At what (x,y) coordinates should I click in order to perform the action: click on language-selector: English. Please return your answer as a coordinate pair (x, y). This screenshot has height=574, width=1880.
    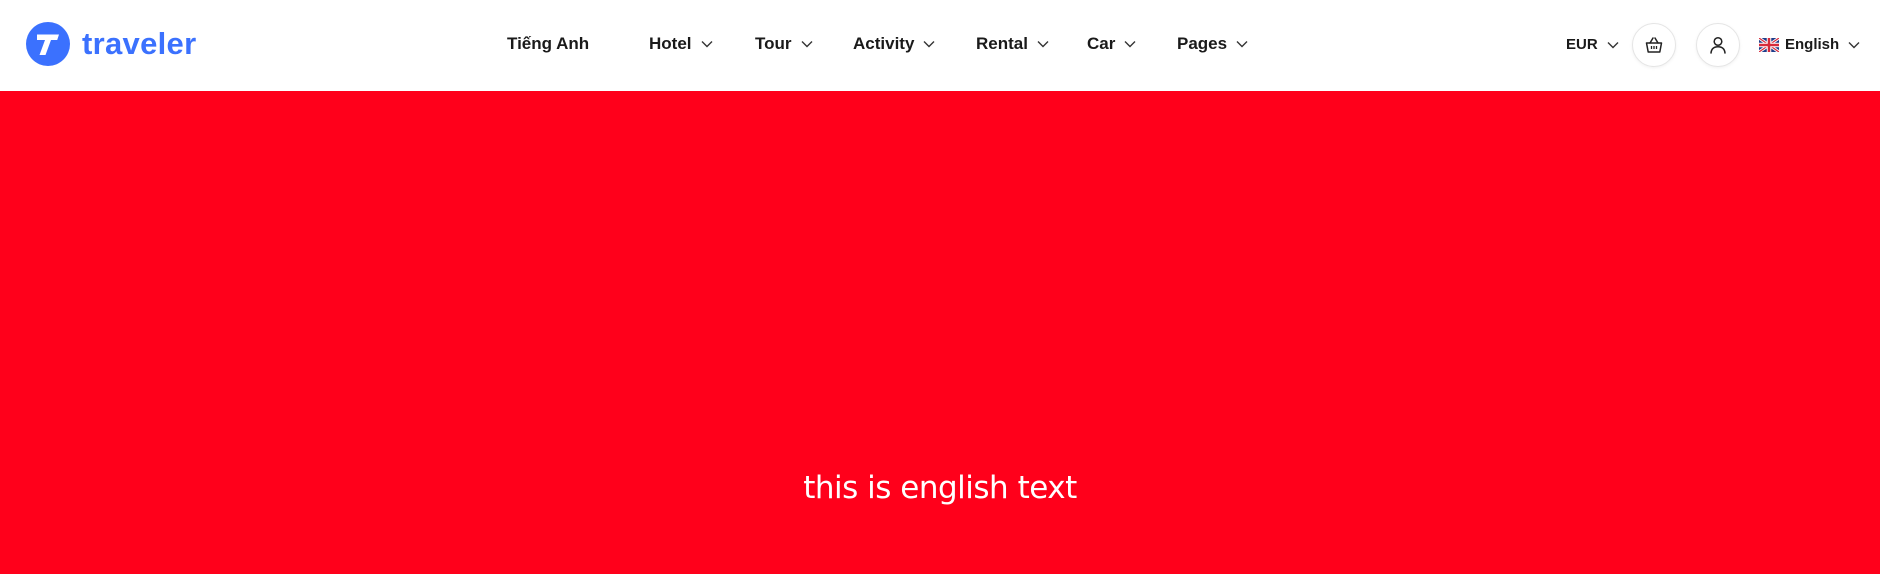
    Looking at the image, I should click on (1809, 44).